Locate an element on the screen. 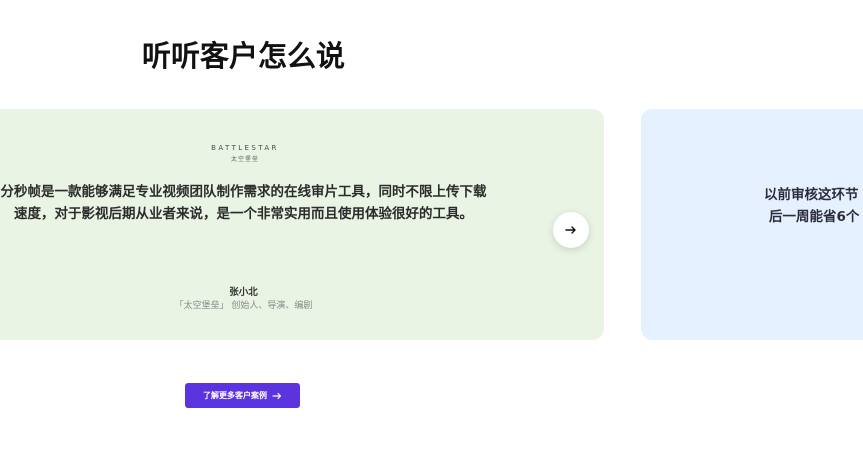  logo-text: BATTLESTAR is located at coordinates (245, 148).